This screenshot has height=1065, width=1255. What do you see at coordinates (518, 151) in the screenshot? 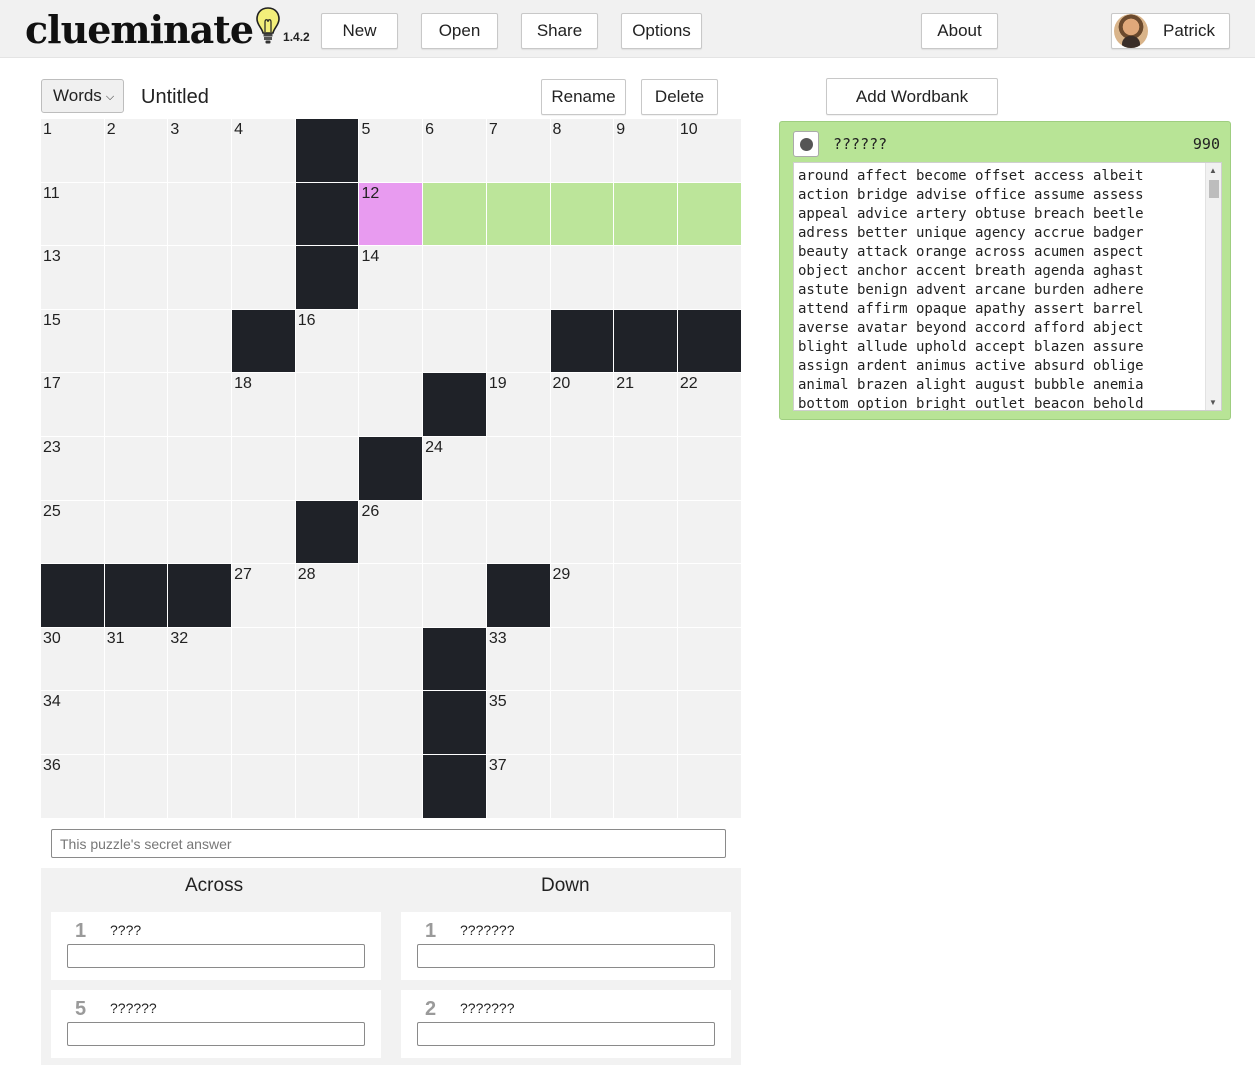
I see `grid-cell: 7` at bounding box center [518, 151].